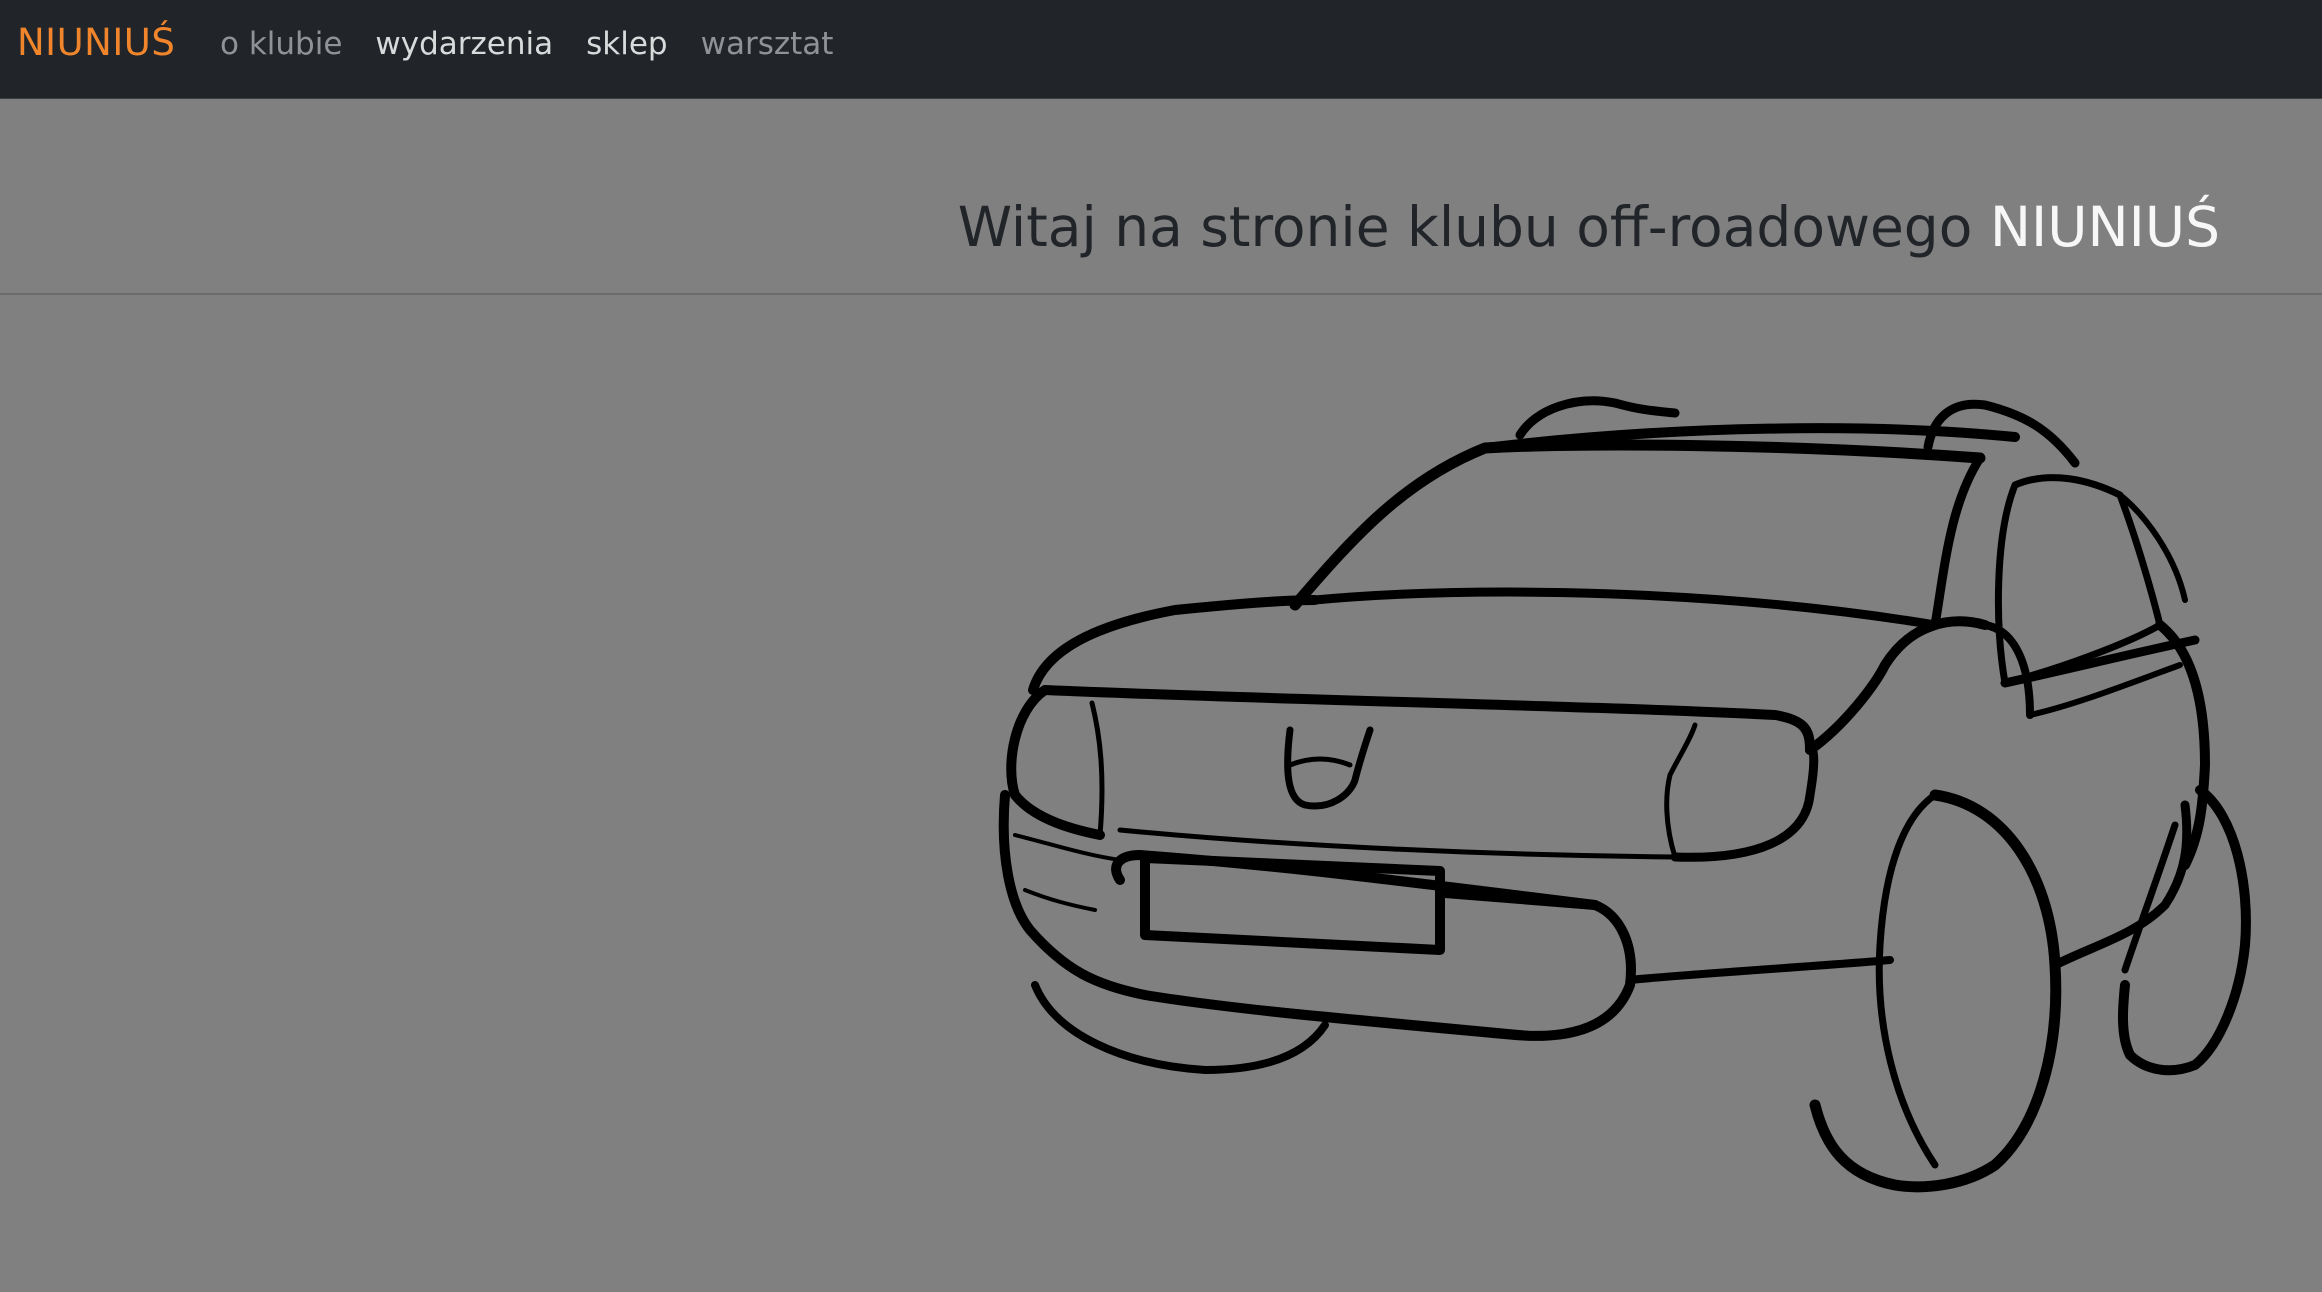 Image resolution: width=2322 pixels, height=1292 pixels. What do you see at coordinates (626, 44) in the screenshot?
I see `nav-link-sklep: sklep` at bounding box center [626, 44].